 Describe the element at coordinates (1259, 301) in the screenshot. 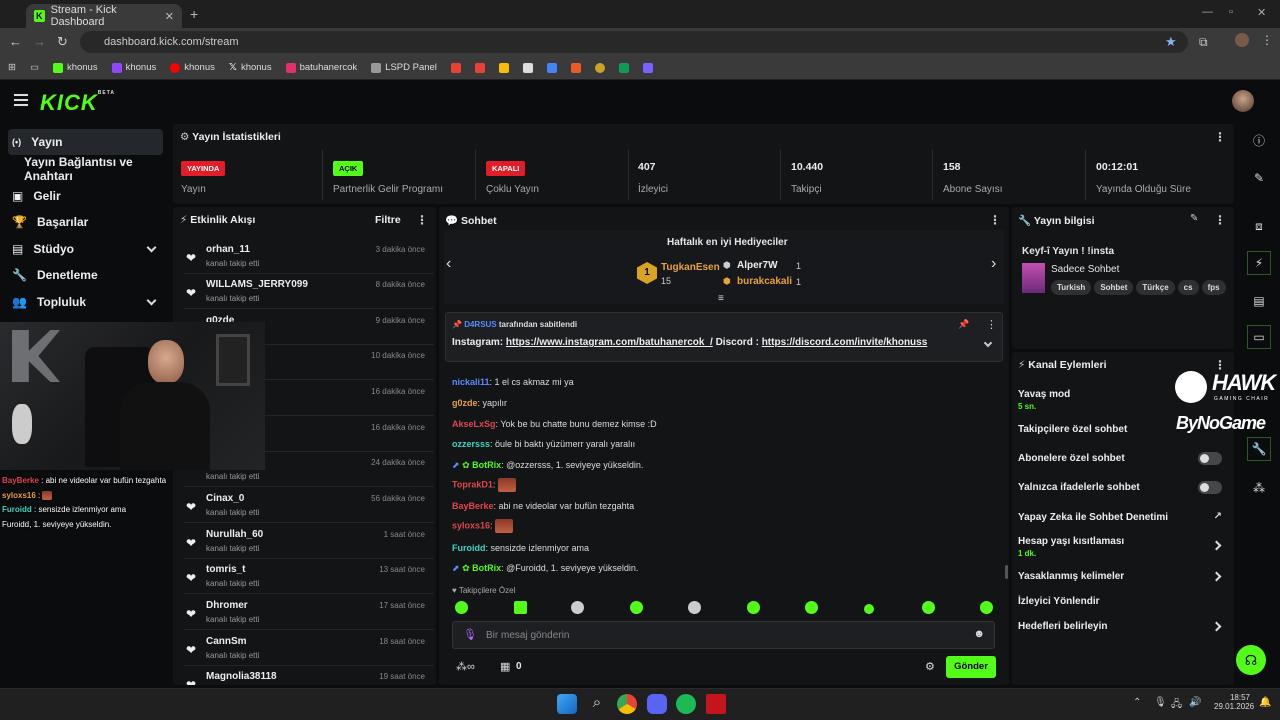

I see `document-icon: ▤` at that location.